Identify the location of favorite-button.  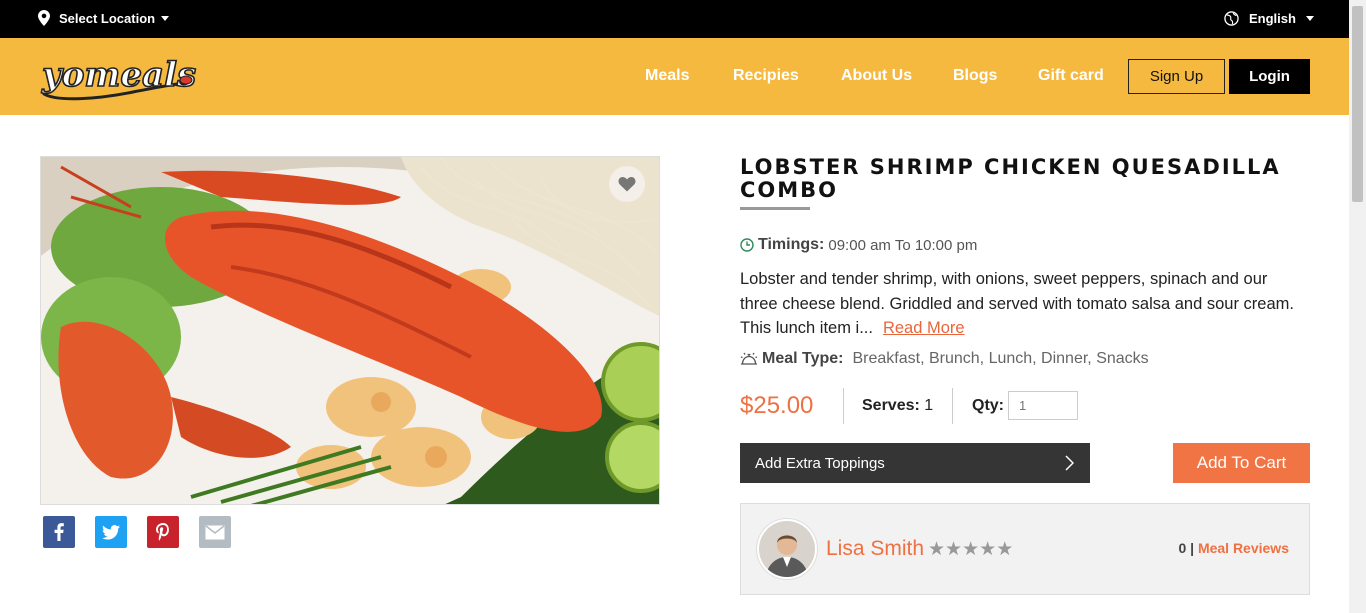
(627, 184).